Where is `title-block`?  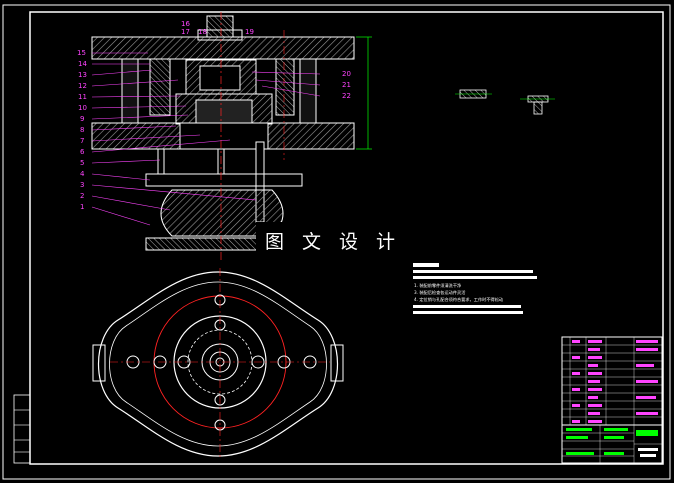 title-block is located at coordinates (612, 400).